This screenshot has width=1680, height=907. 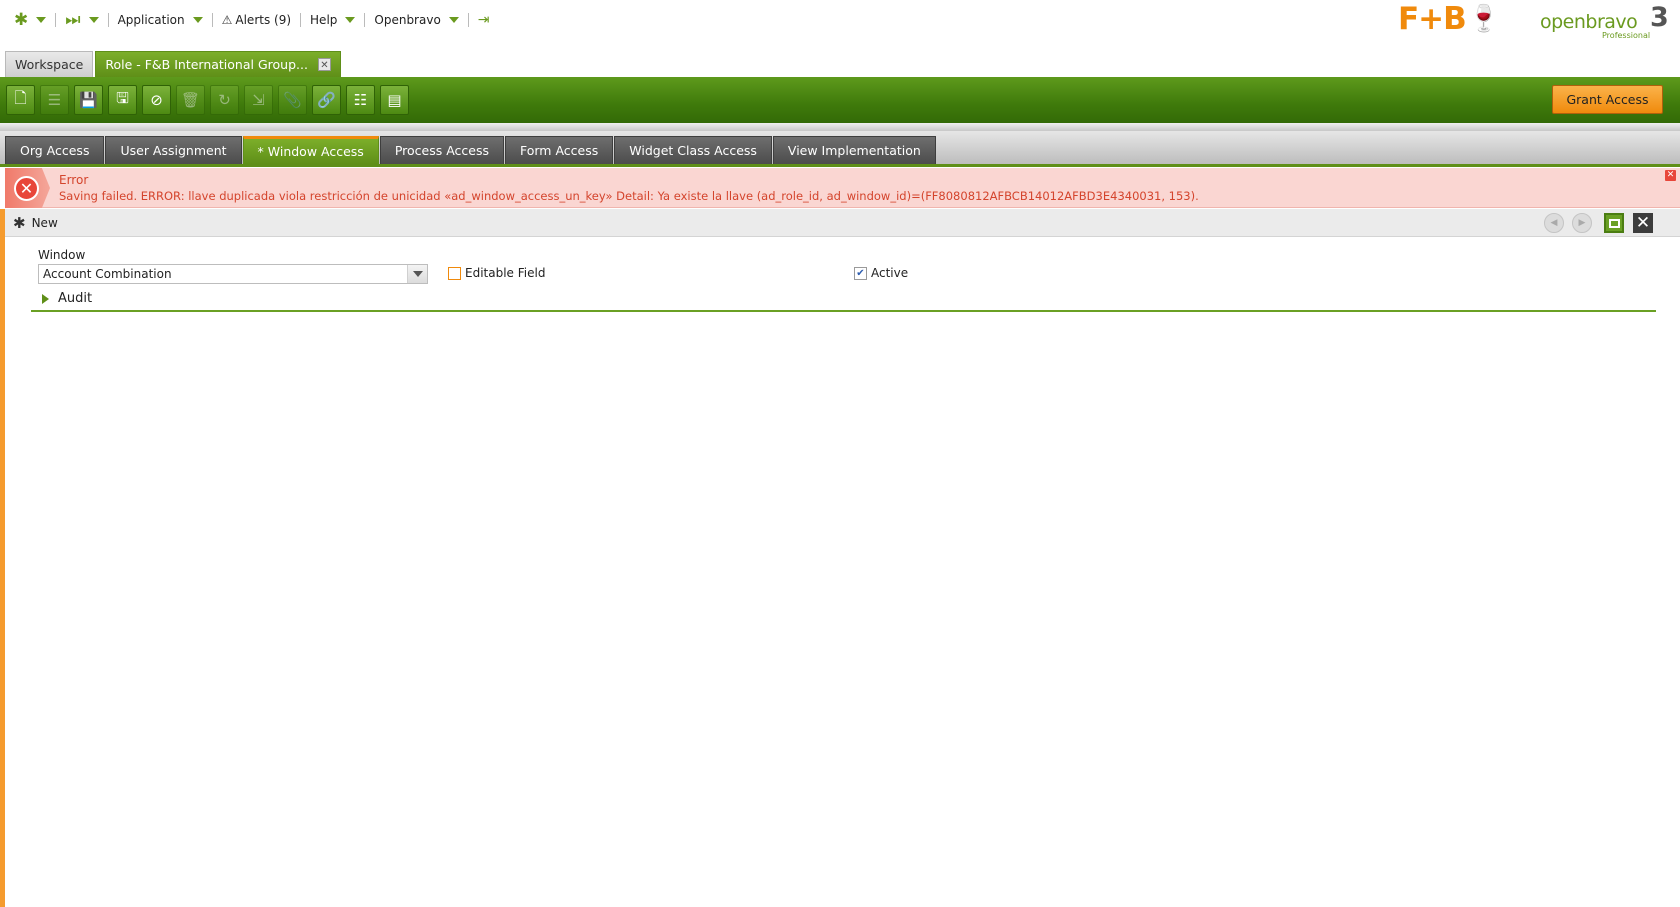 I want to click on quick-launch-icon: ⏭, so click(x=72, y=20).